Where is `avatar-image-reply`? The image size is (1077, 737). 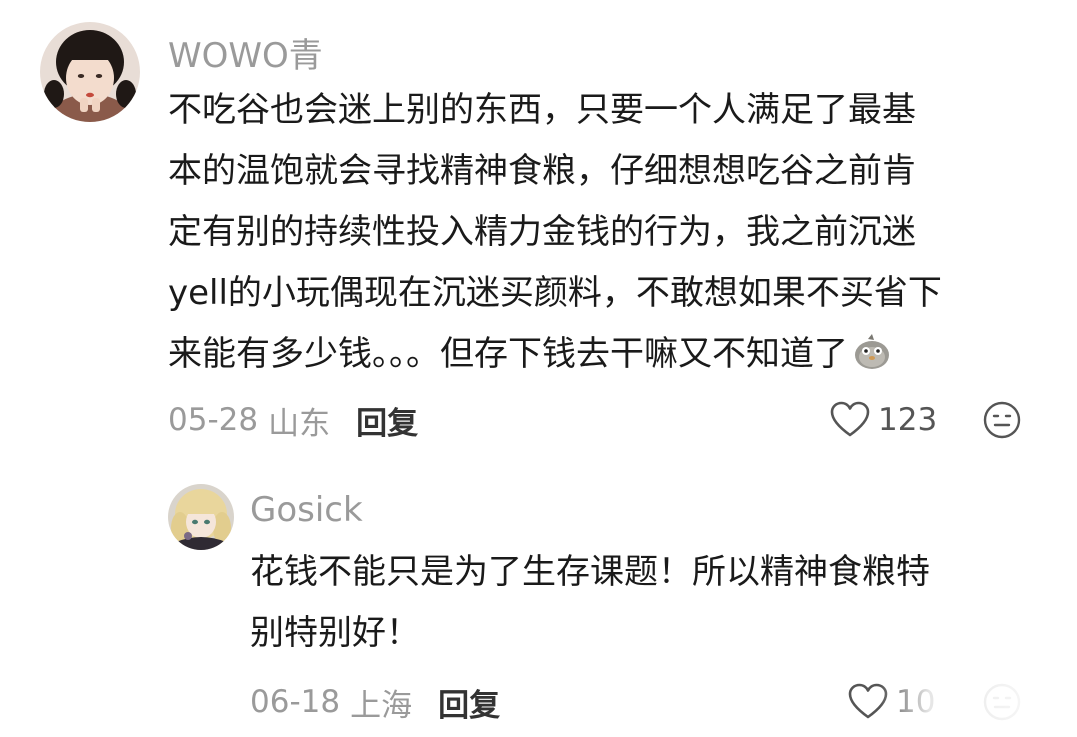
avatar-image-reply is located at coordinates (201, 517).